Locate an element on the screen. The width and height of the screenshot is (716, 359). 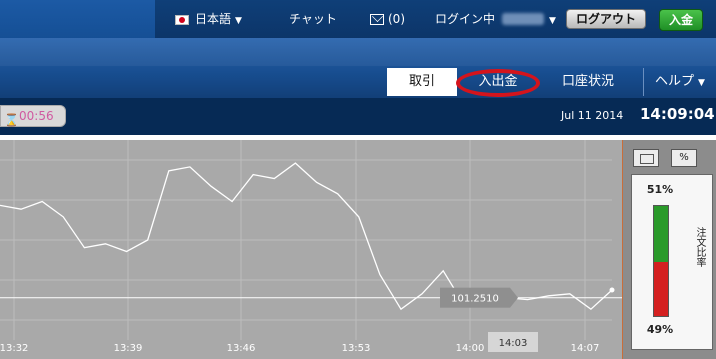
down-percent: 49% is located at coordinates (660, 329).